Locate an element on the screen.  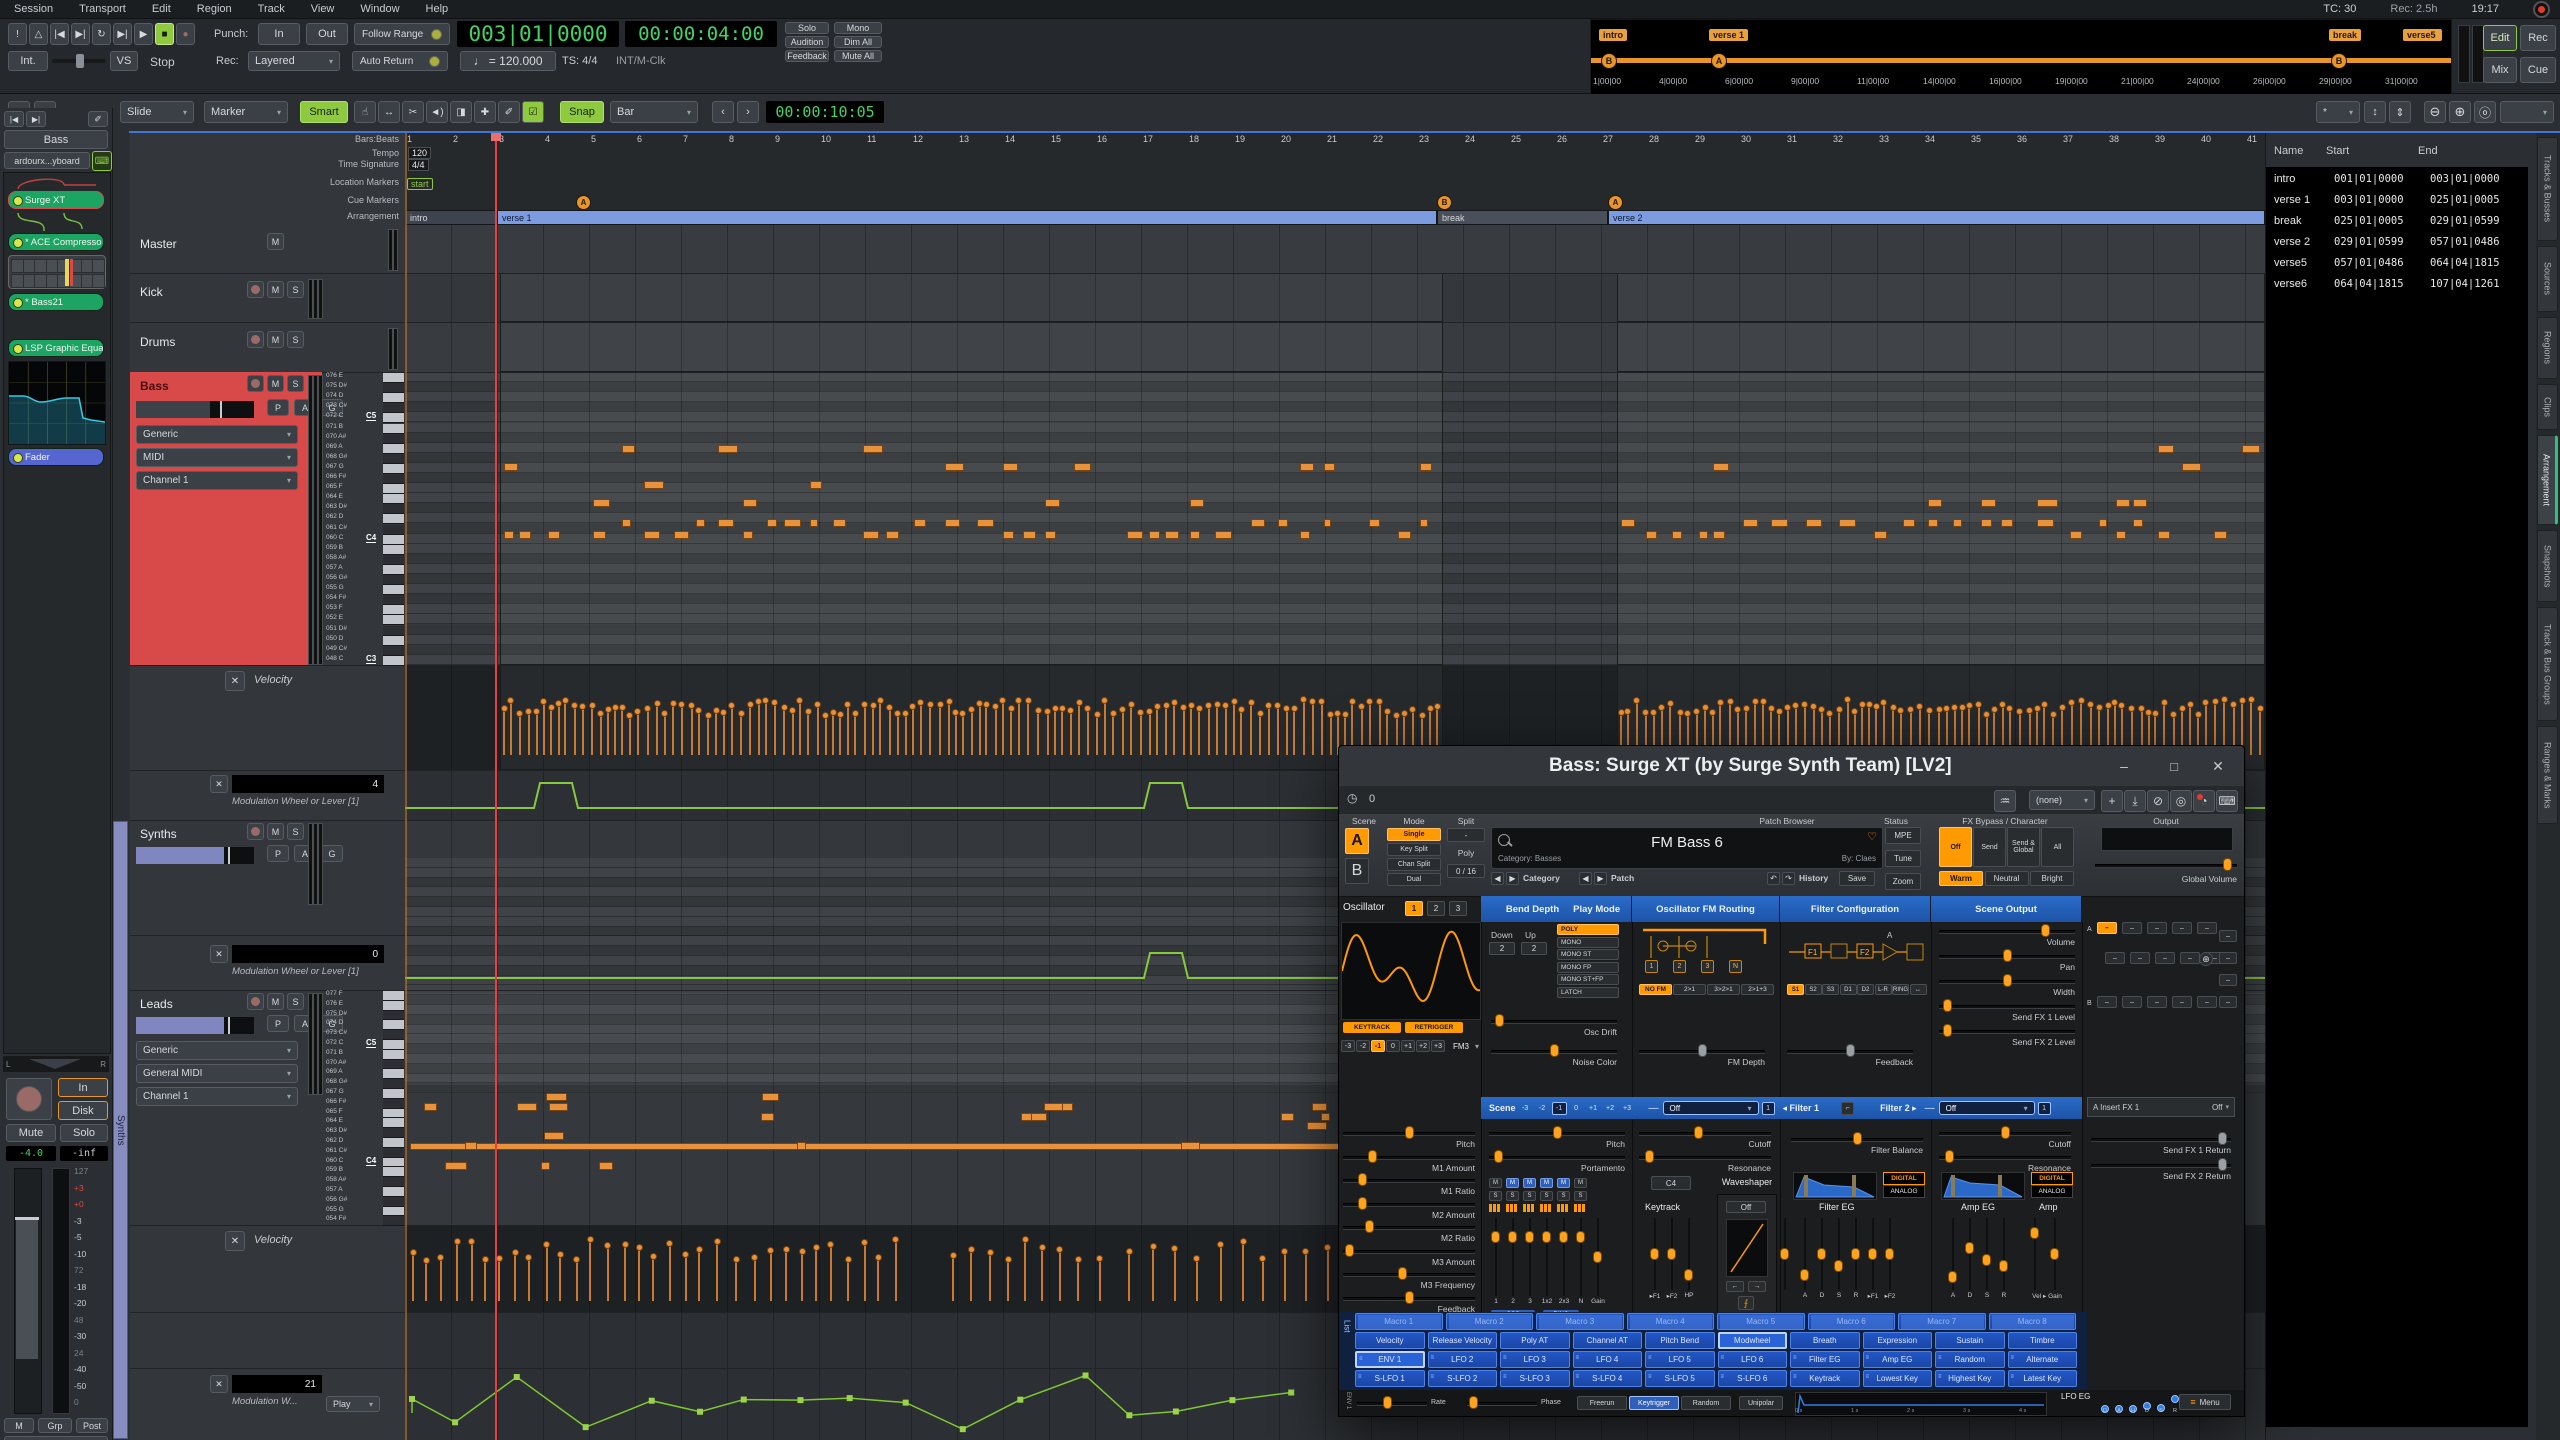
osc-octave--3: -3 is located at coordinates (1348, 1046).